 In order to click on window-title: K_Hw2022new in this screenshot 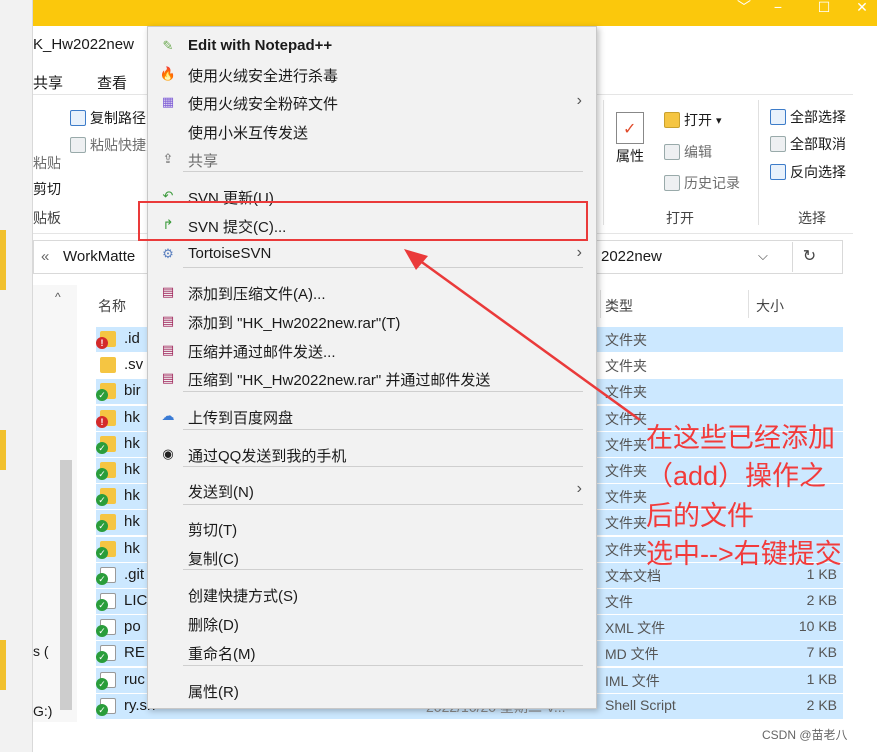, I will do `click(83, 44)`.